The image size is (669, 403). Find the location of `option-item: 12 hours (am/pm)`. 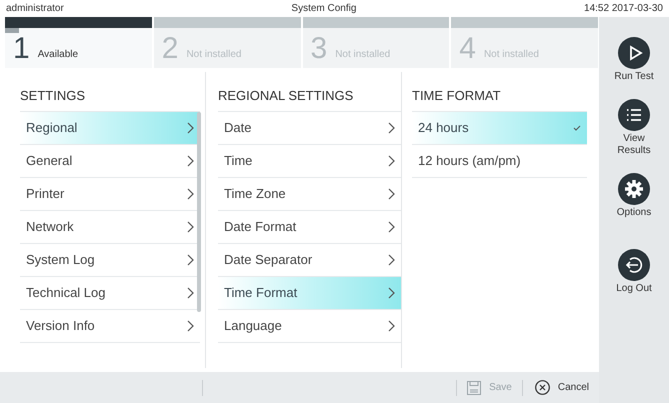

option-item: 12 hours (am/pm) is located at coordinates (499, 161).